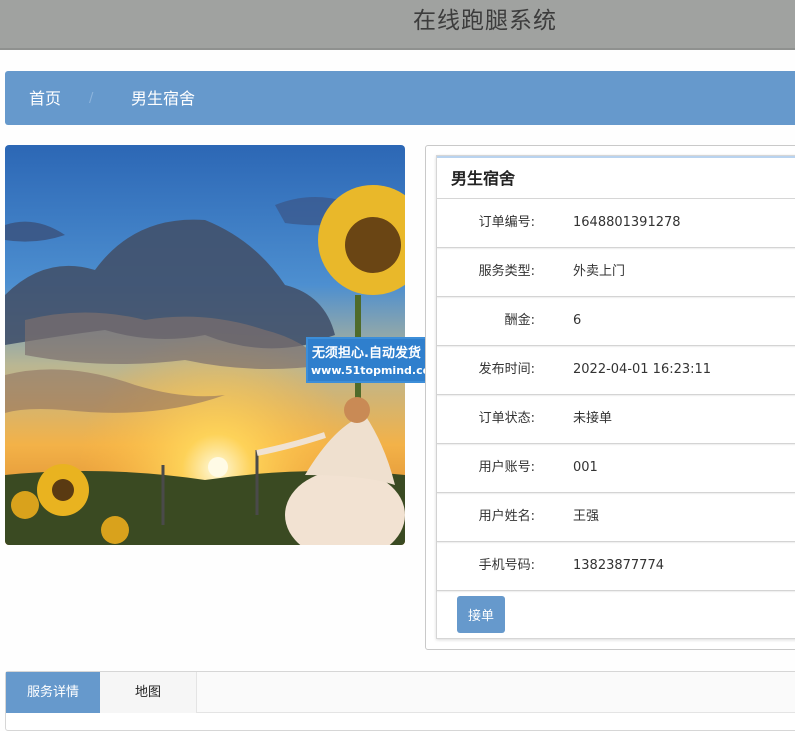 The image size is (795, 731). I want to click on detail-row-service-type: 服务类型: 外卖上门, so click(616, 272).